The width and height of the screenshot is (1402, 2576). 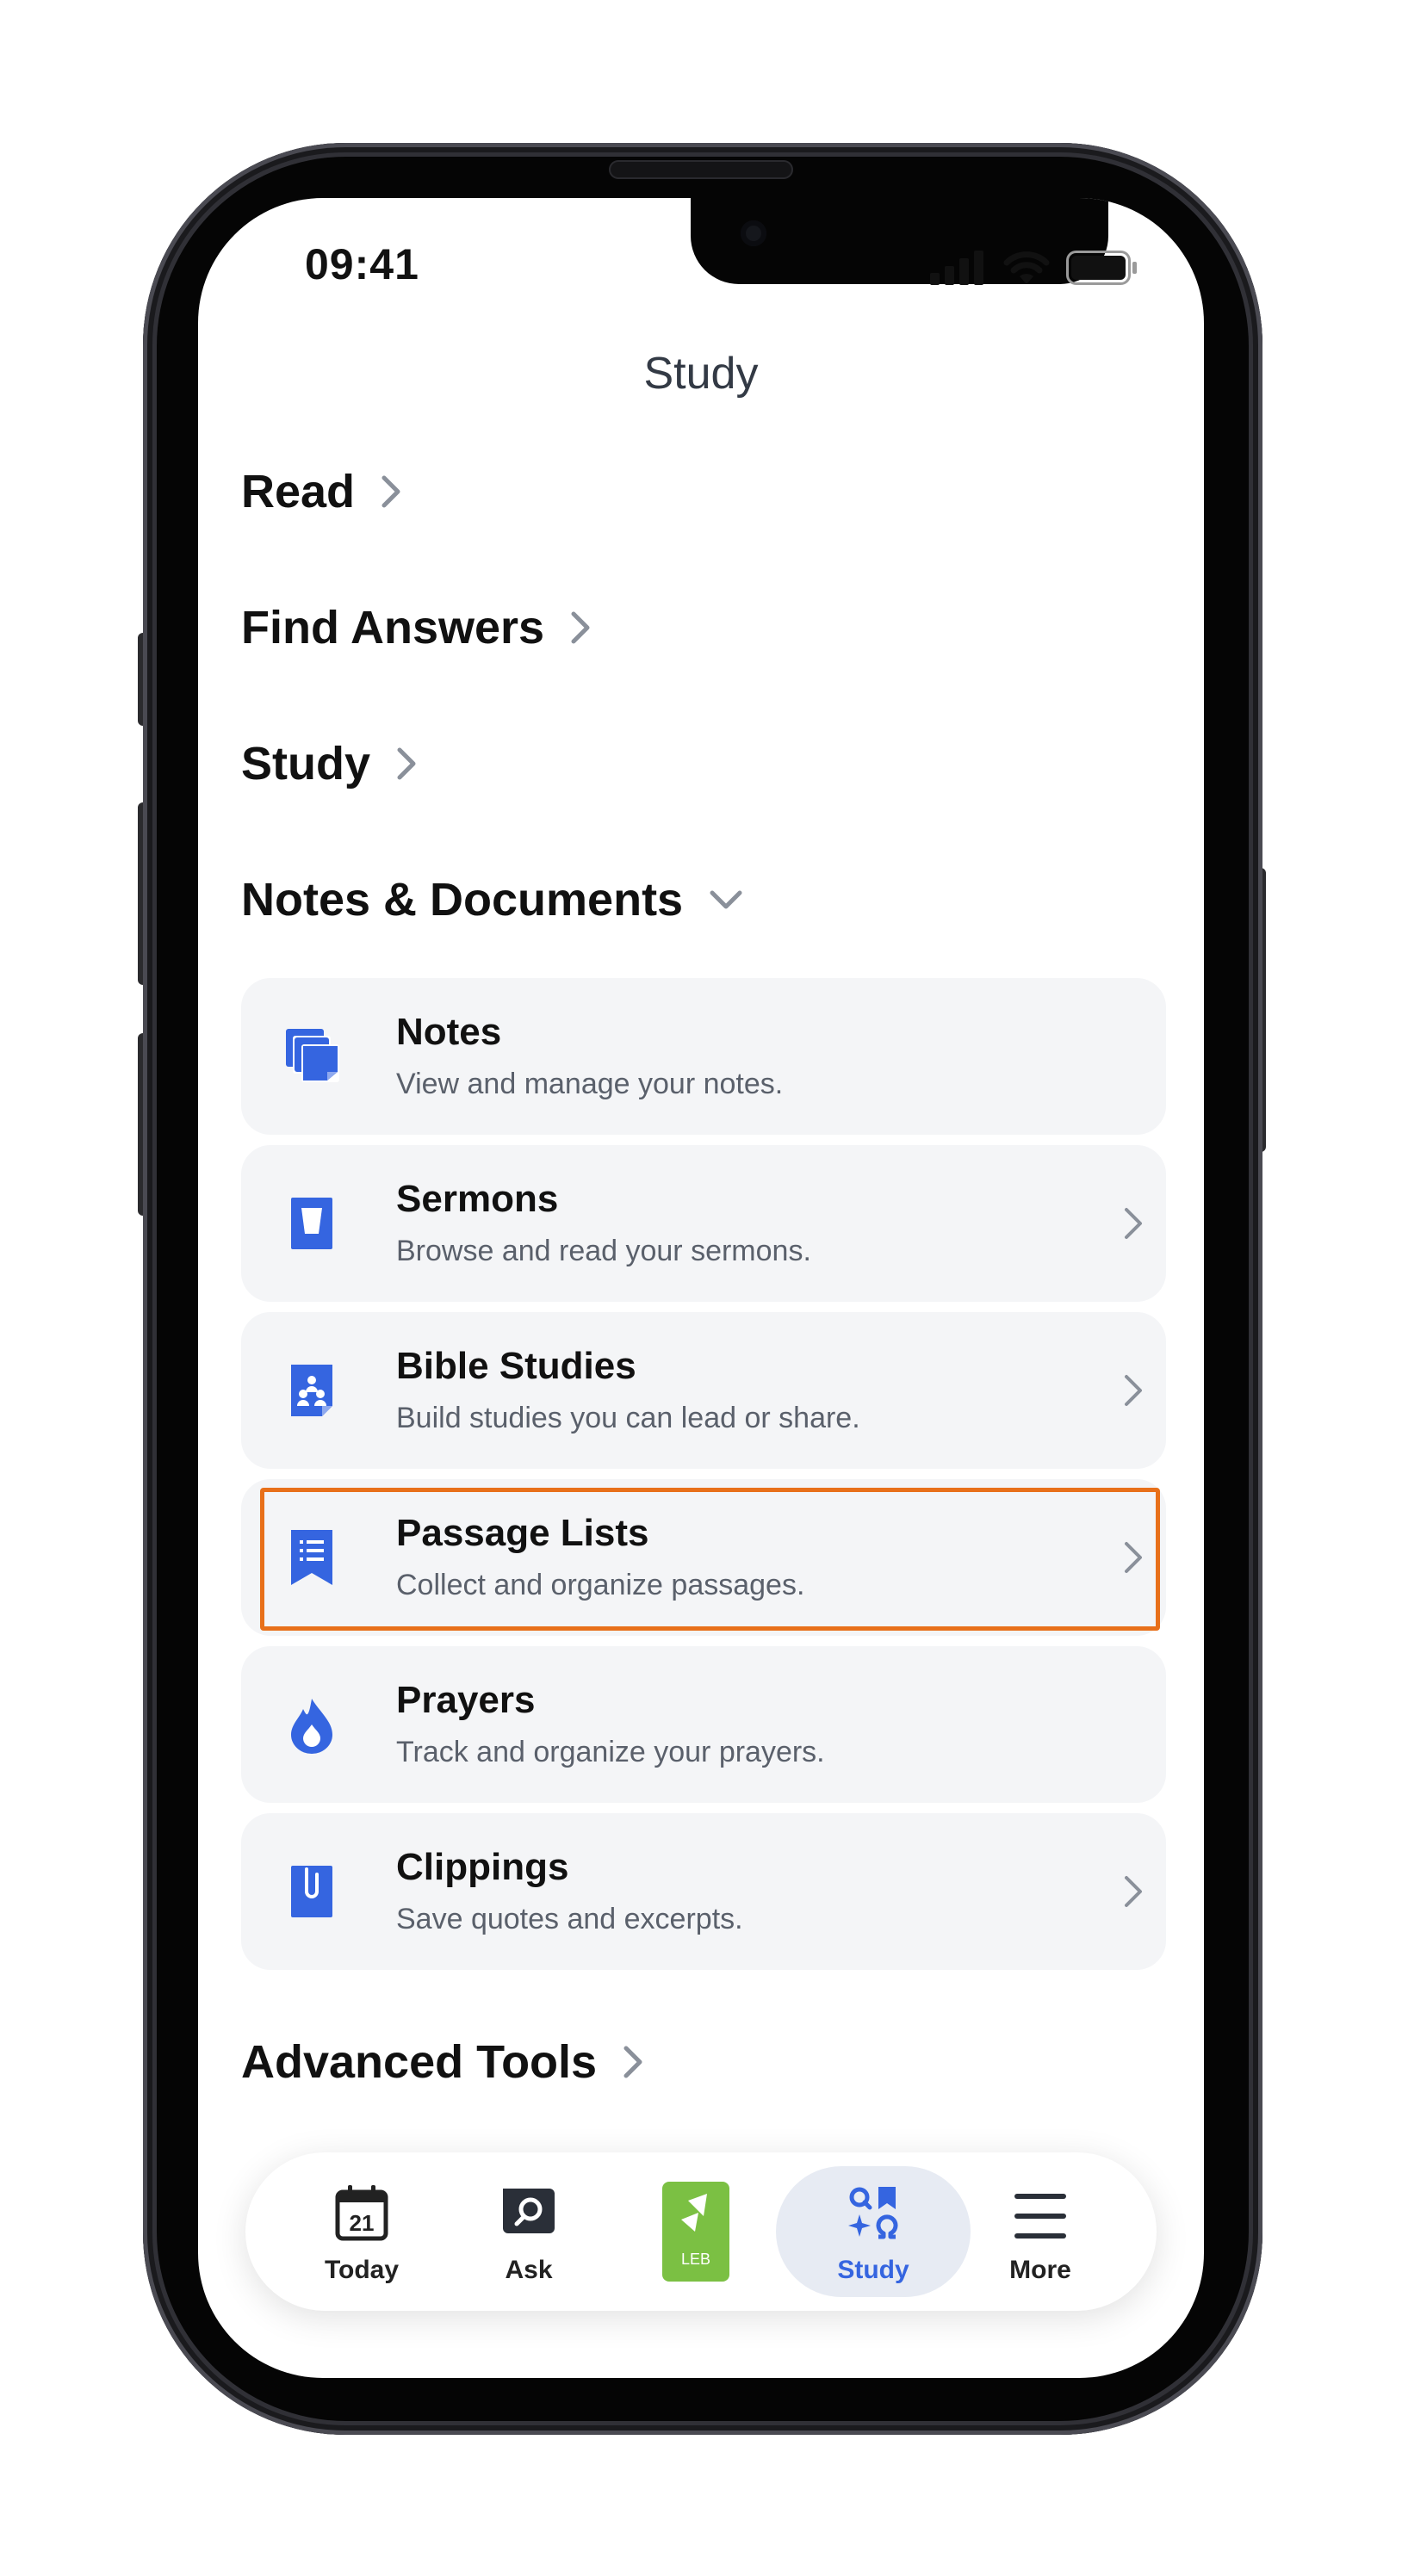 What do you see at coordinates (569, 1919) in the screenshot?
I see `card-subtitle: Save quotes and excerpts.` at bounding box center [569, 1919].